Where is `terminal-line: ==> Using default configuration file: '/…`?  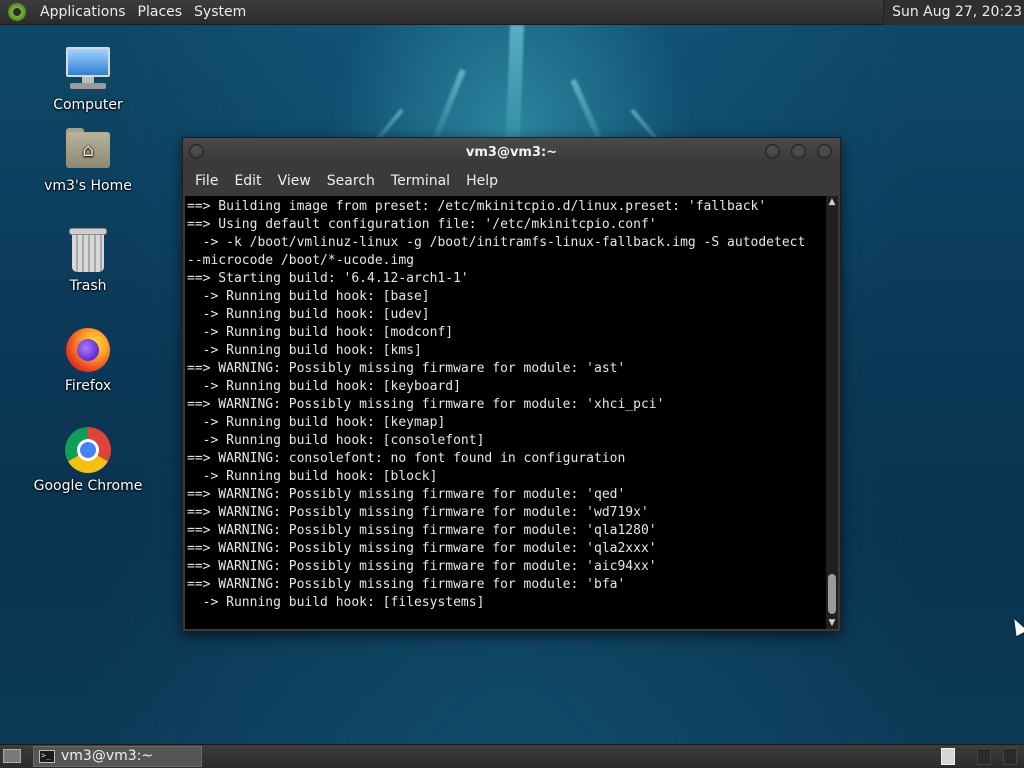 terminal-line: ==> Using default configuration file: '/… is located at coordinates (422, 224).